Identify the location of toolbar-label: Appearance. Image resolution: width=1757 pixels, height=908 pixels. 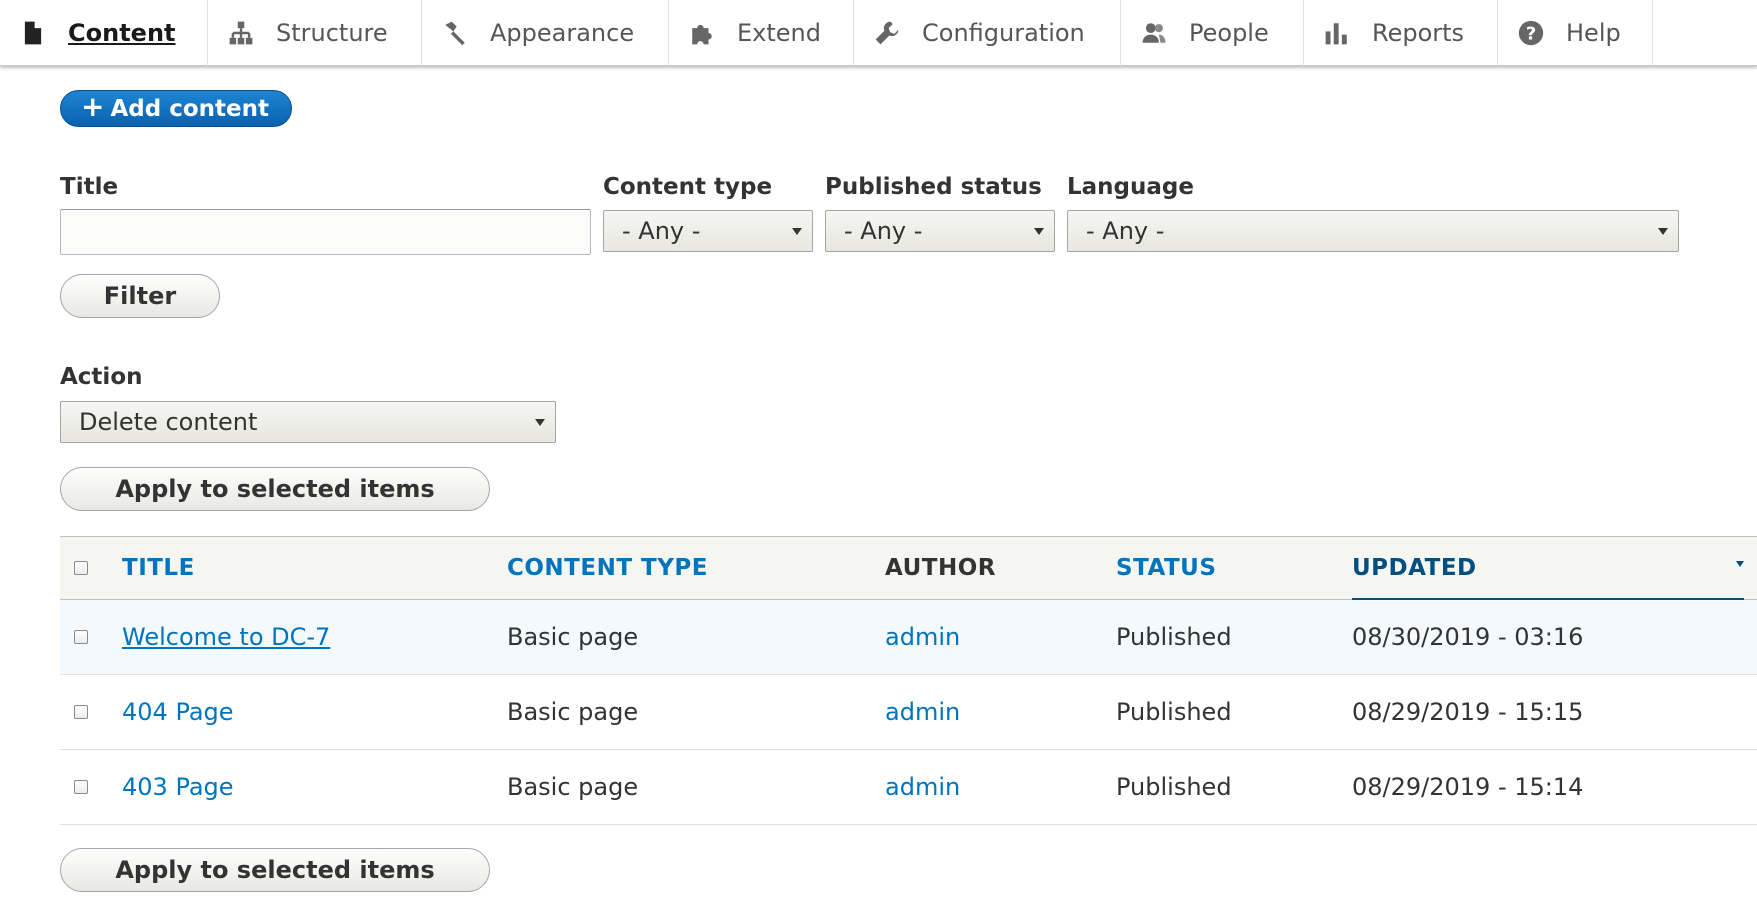
(562, 33).